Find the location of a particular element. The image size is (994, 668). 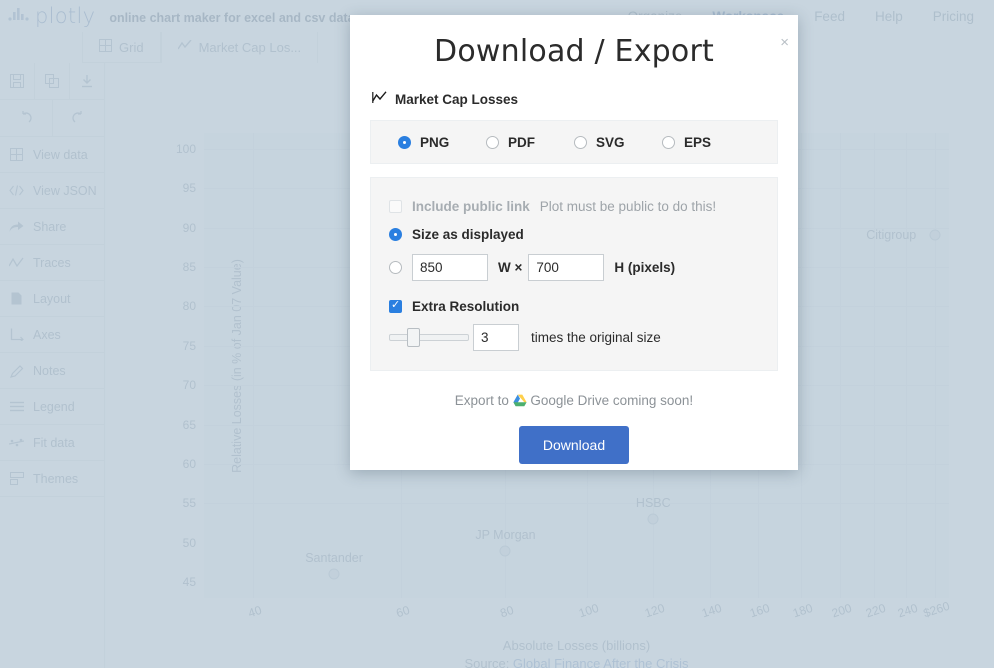

resolution-slider-row: times the original size is located at coordinates (574, 337).